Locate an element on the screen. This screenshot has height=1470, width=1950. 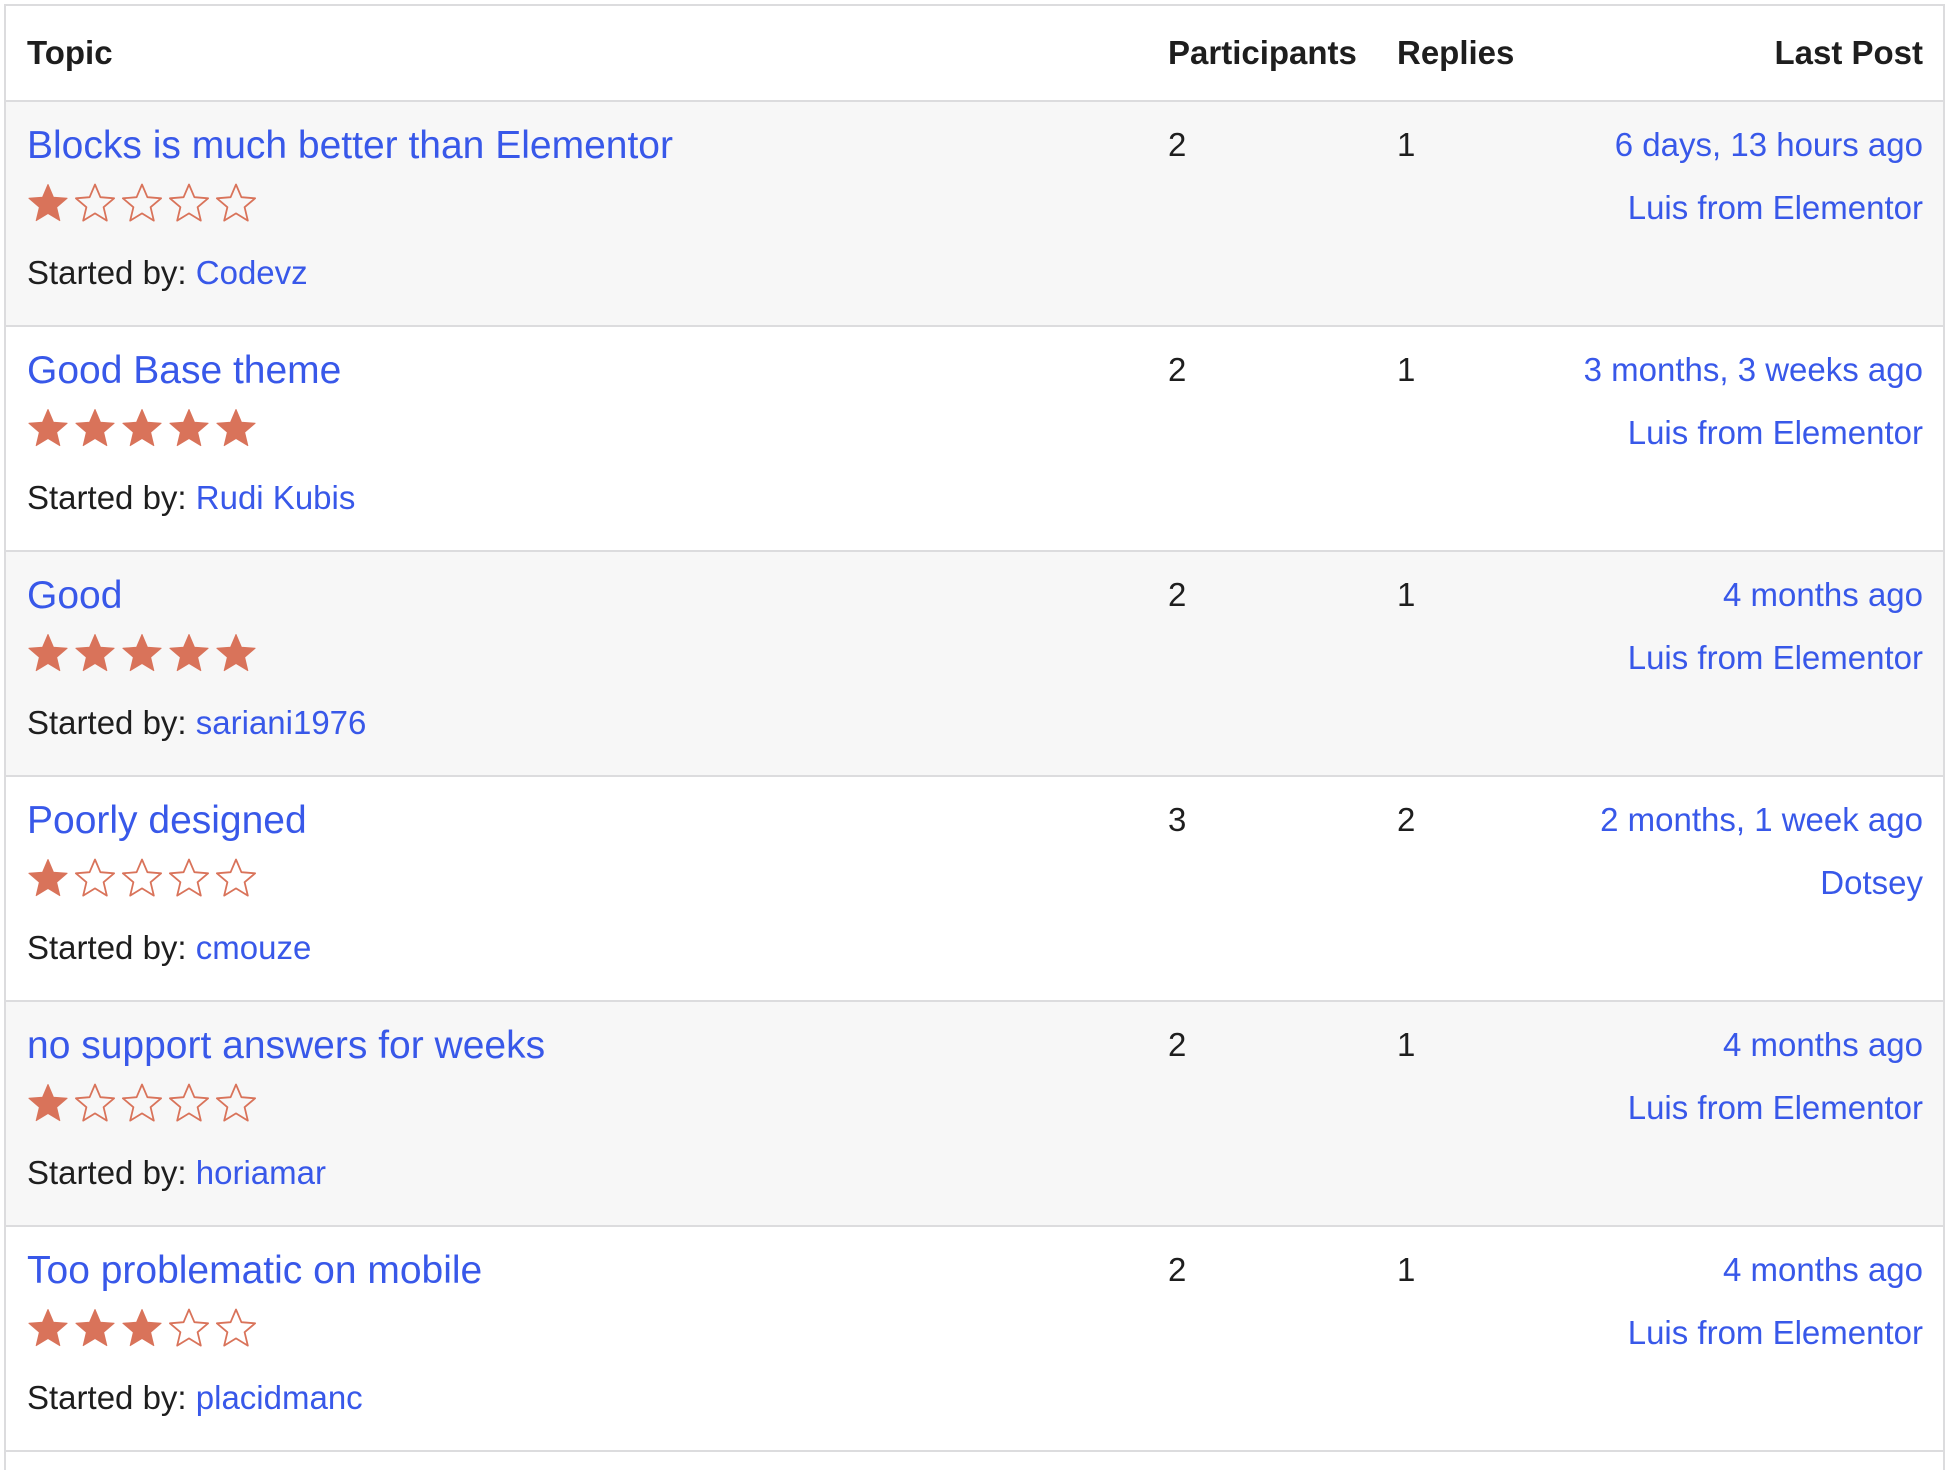
last-post-author-link: Dotsey is located at coordinates (1871, 883).